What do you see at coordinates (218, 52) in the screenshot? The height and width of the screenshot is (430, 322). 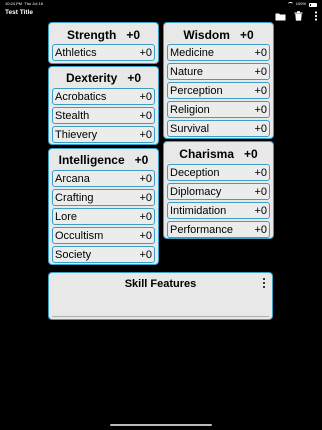 I see `skill-row-medicine: Medicine +0` at bounding box center [218, 52].